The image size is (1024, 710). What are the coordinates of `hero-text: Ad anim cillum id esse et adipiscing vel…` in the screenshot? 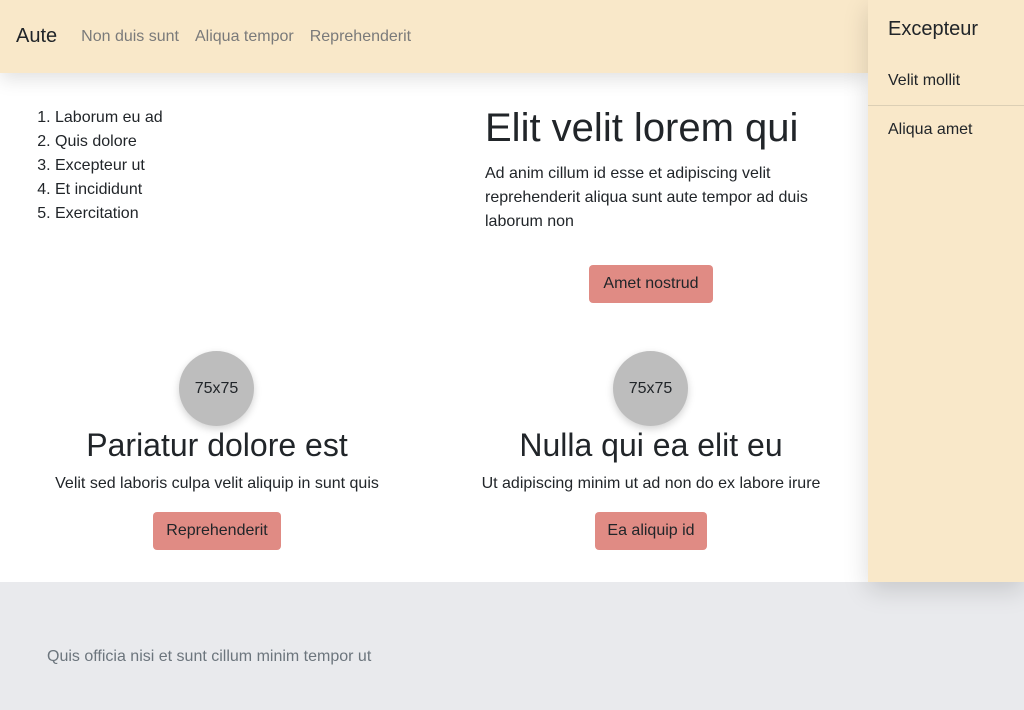 It's located at (646, 197).